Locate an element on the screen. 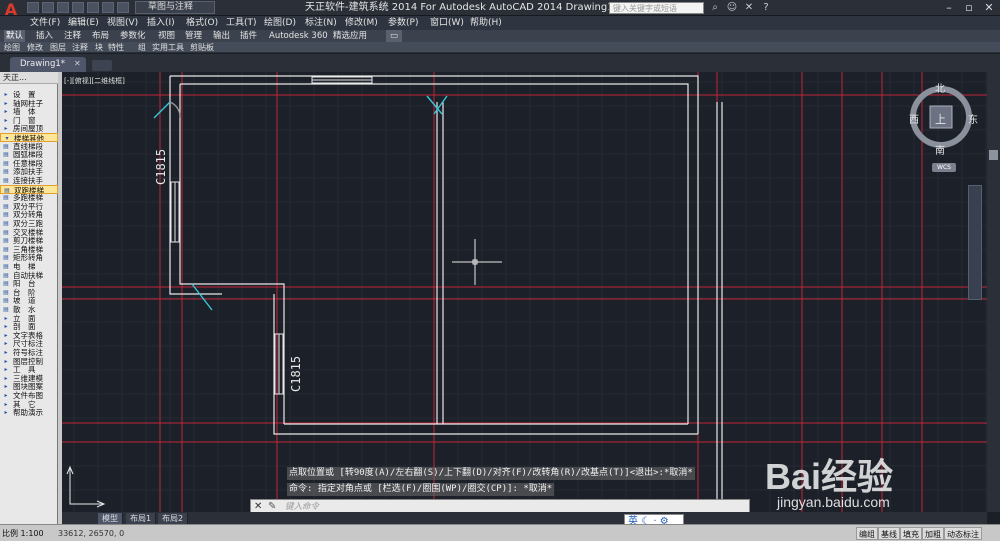  viewcube-south: 南 is located at coordinates (940, 149).